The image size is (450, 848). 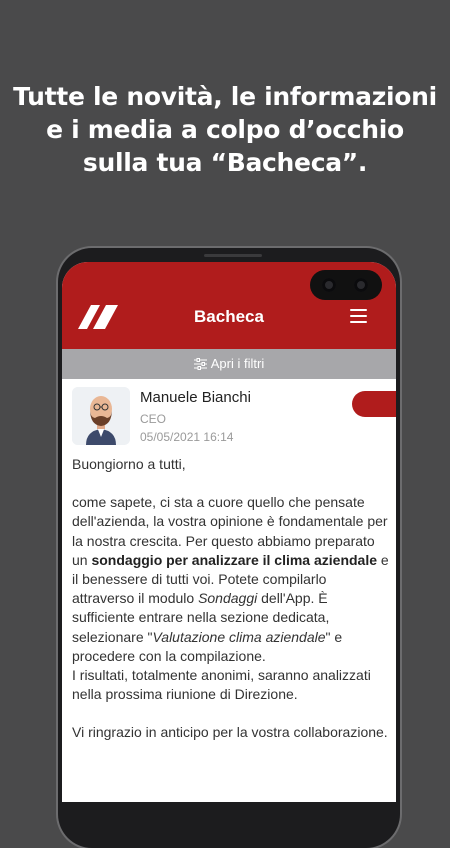 What do you see at coordinates (229, 316) in the screenshot?
I see `page-title: Bacheca` at bounding box center [229, 316].